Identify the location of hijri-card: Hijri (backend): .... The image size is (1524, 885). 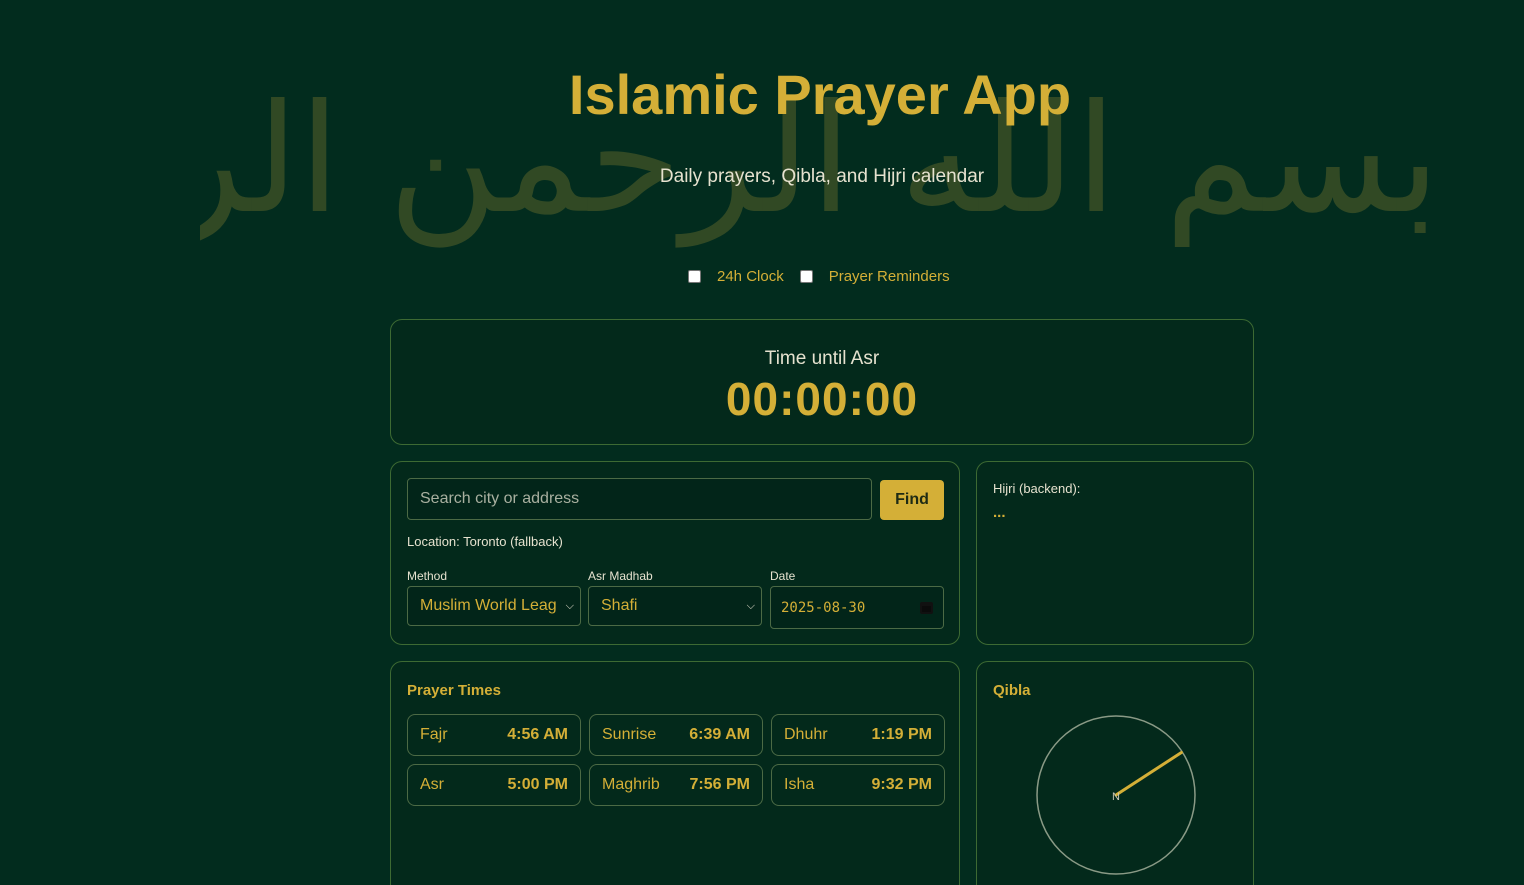
(1115, 553).